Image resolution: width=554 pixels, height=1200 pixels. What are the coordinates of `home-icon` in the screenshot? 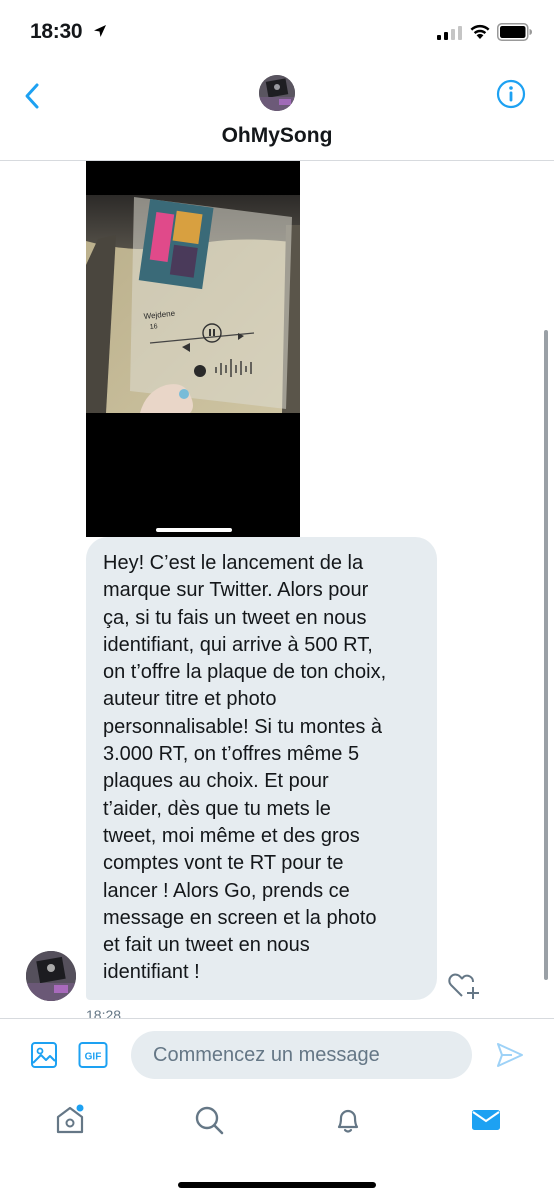 It's located at (70, 1120).